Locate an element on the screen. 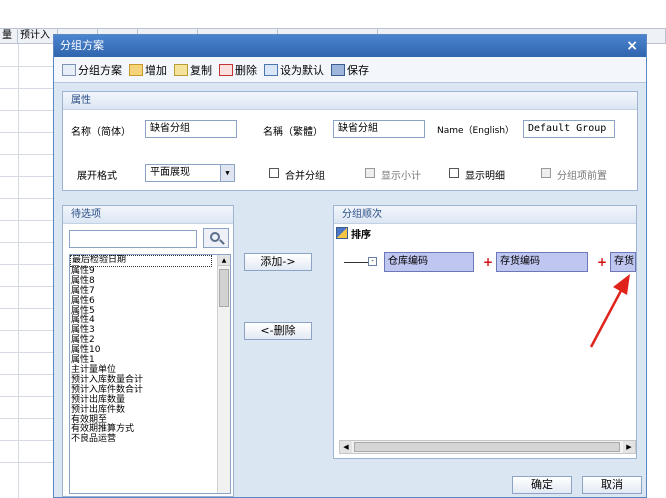  save-button: 保存 is located at coordinates (350, 70).